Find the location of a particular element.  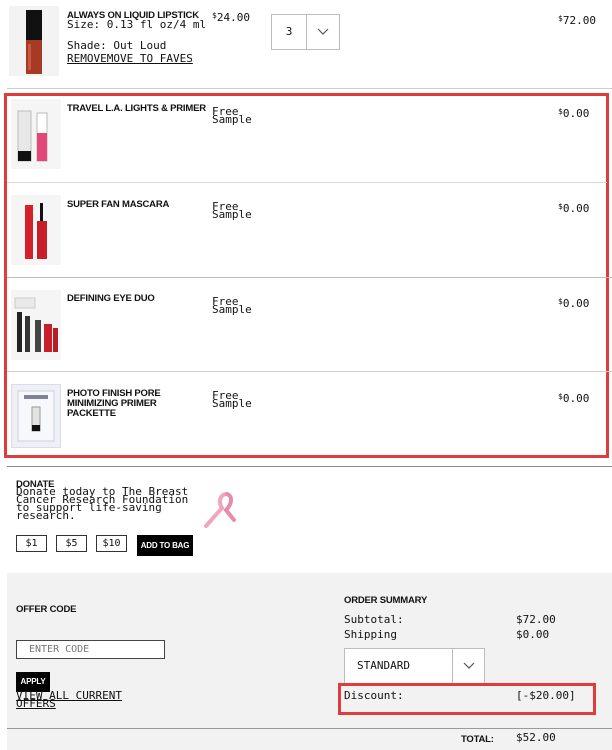

lipstick-image is located at coordinates (34, 41).